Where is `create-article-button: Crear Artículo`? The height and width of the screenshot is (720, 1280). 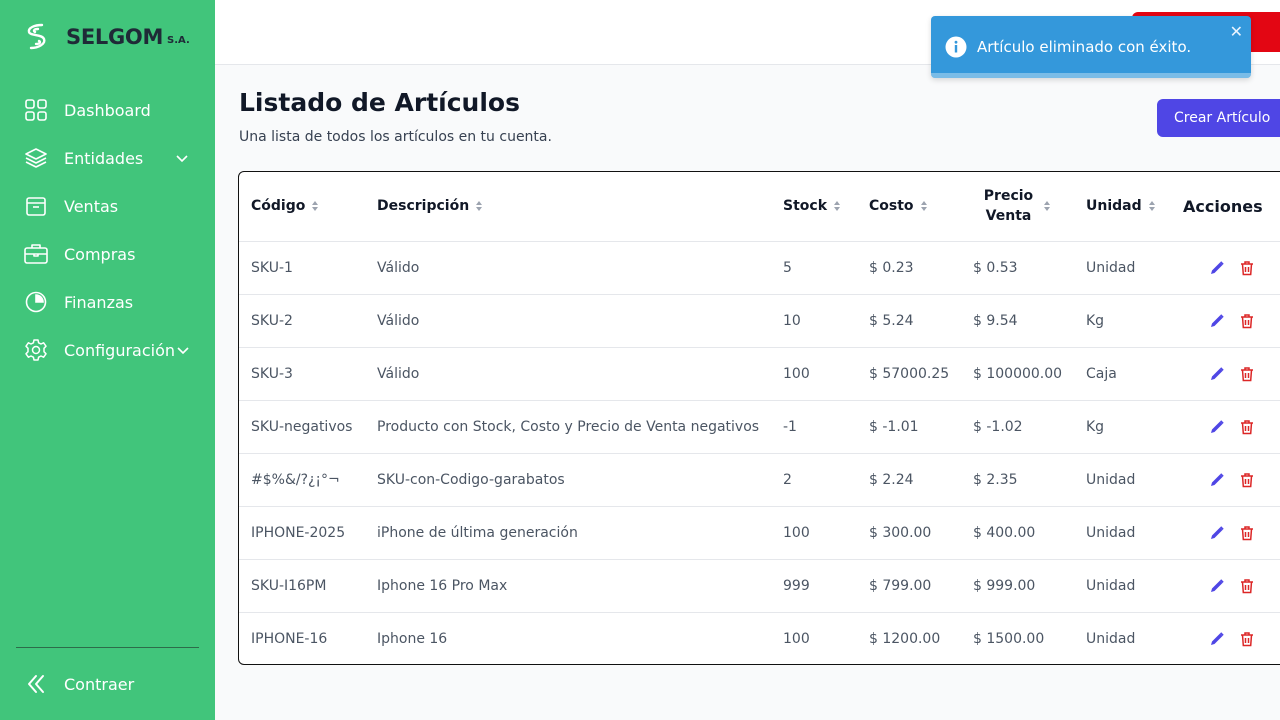
create-article-button: Crear Artículo is located at coordinates (1218, 118).